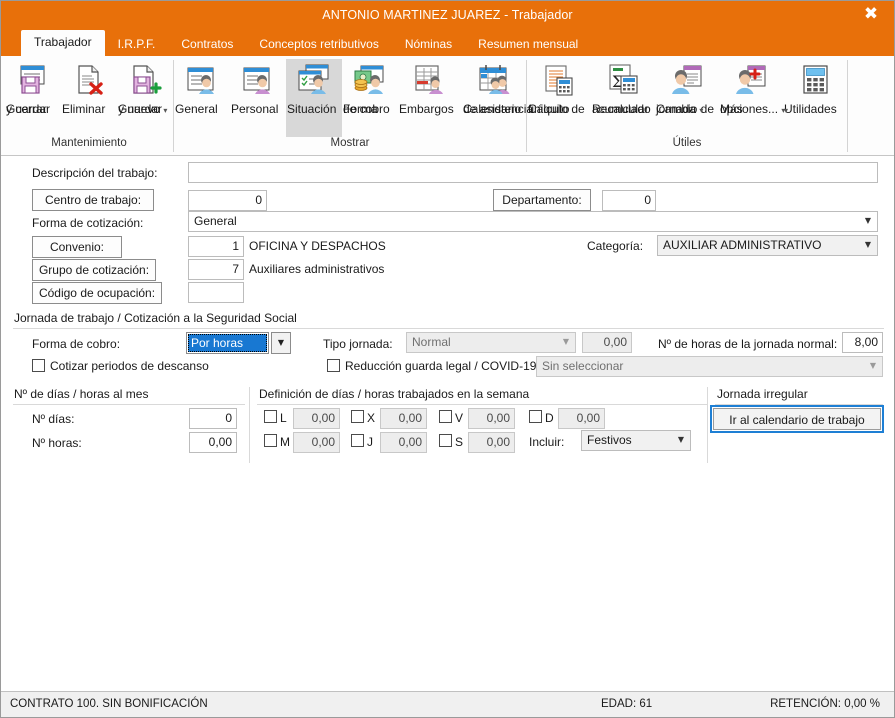  I want to click on ribbon-item-label: Utilidades, so click(810, 109).